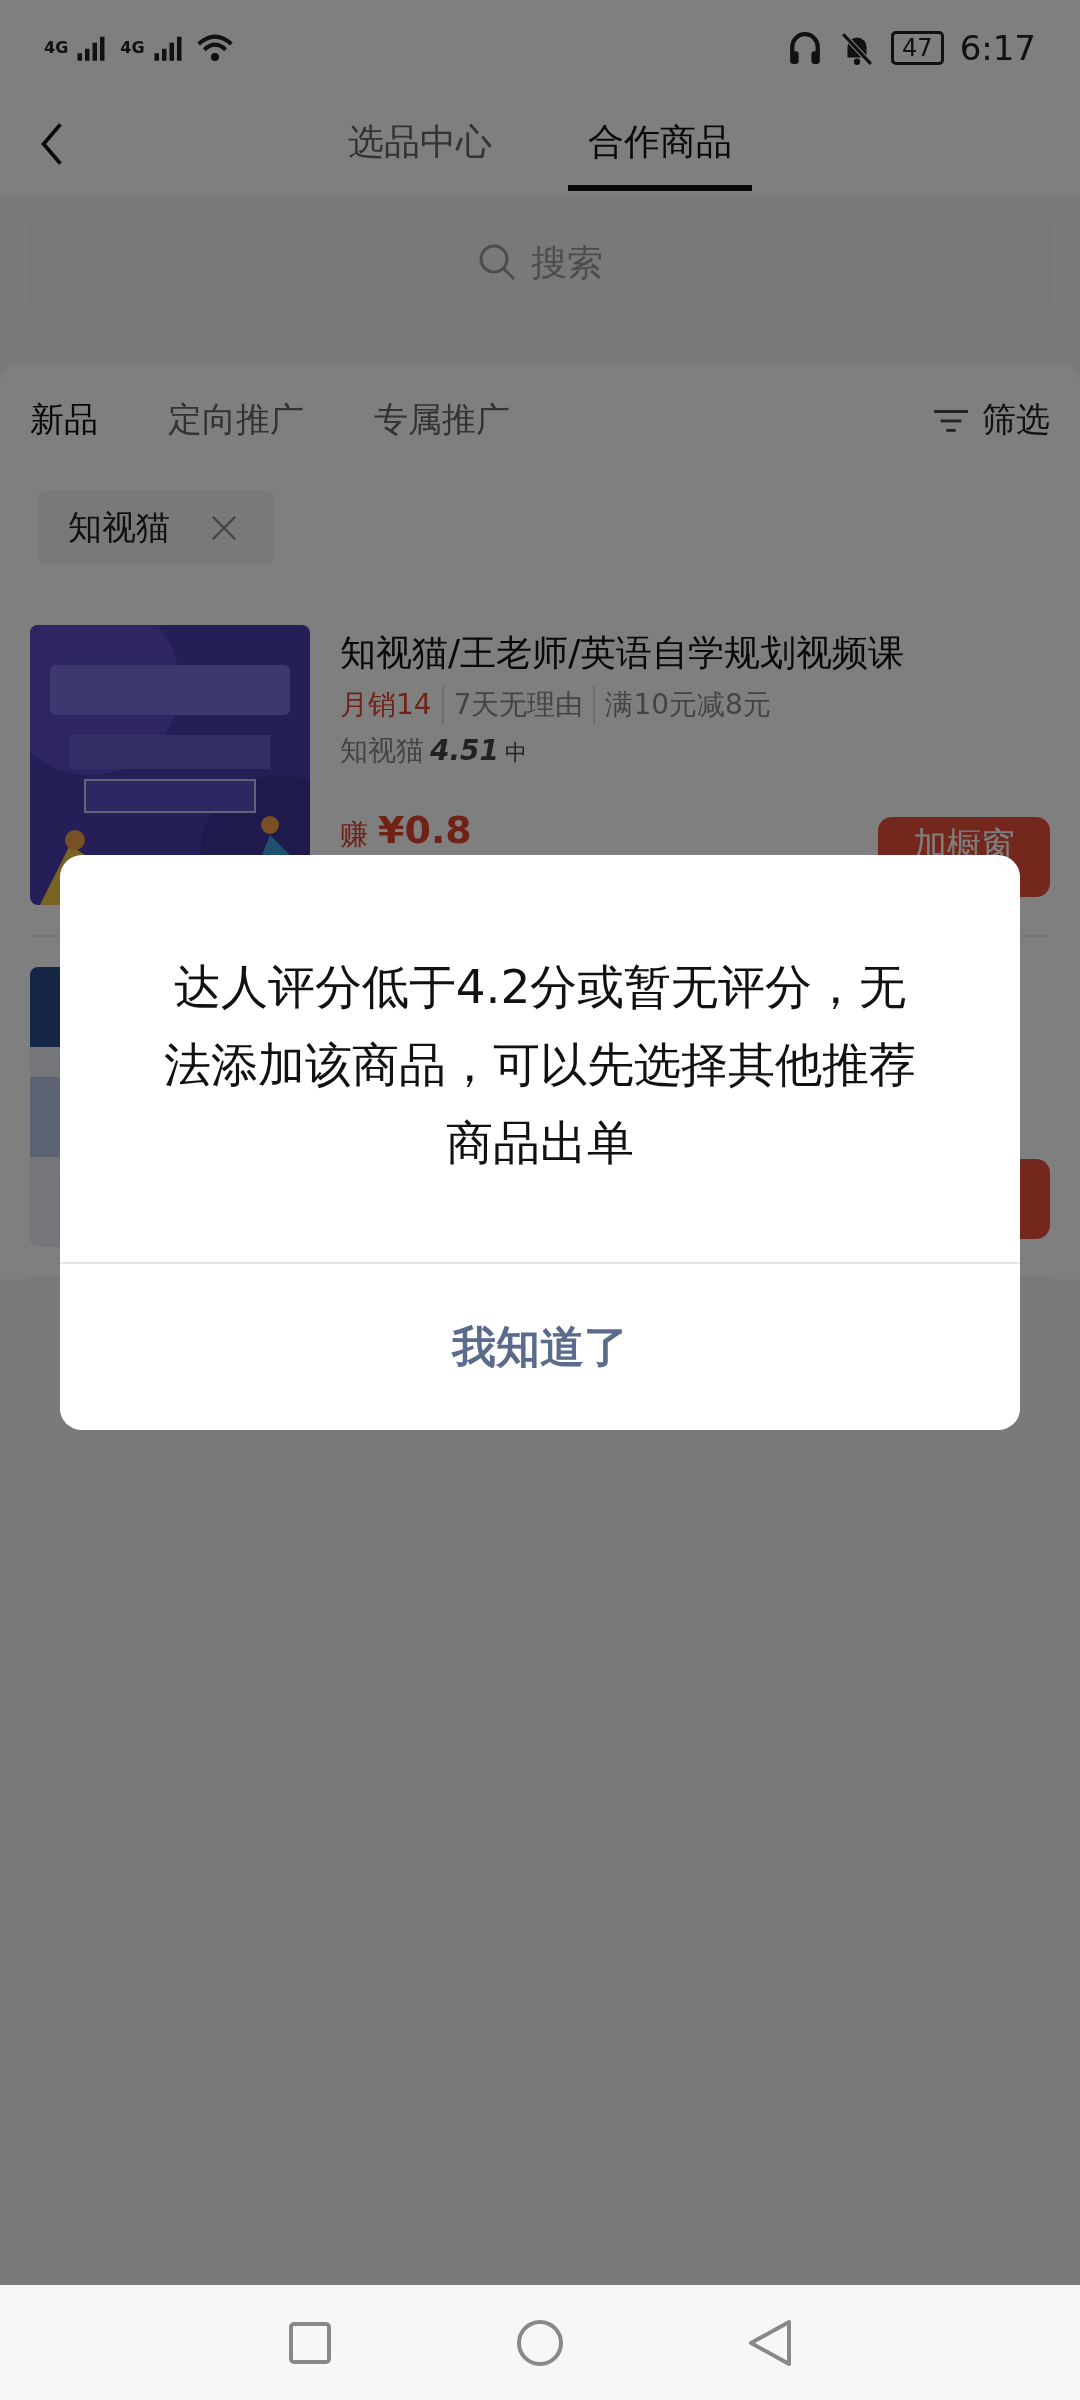  What do you see at coordinates (425, 830) in the screenshot?
I see `commission-price: ¥0.8` at bounding box center [425, 830].